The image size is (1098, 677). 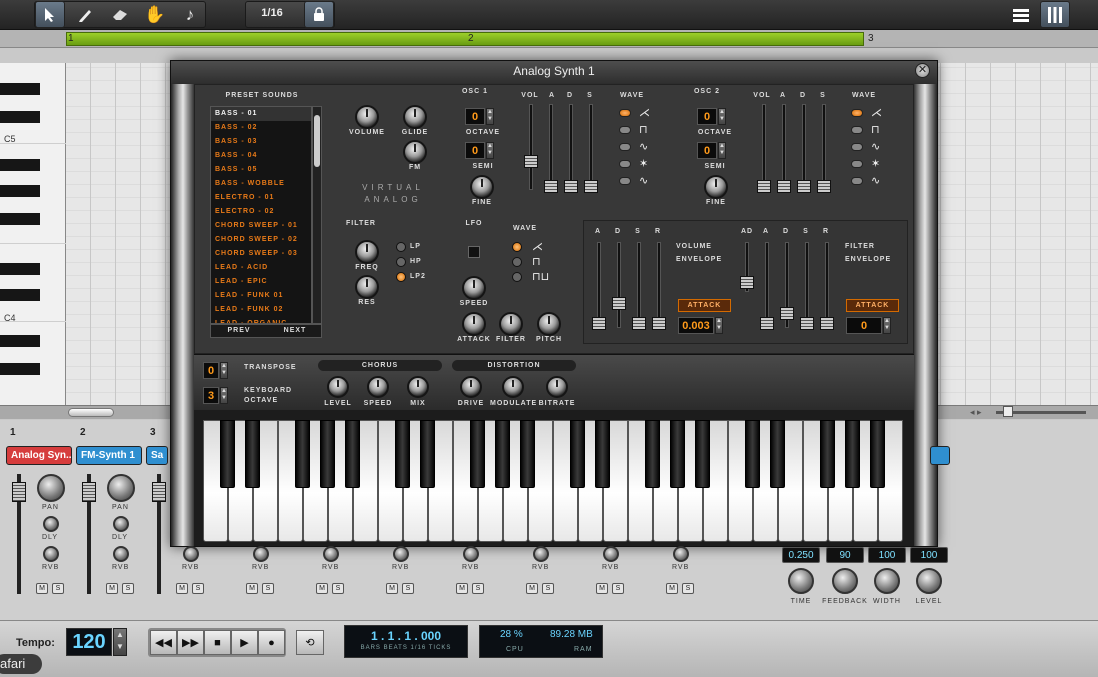 What do you see at coordinates (239, 330) in the screenshot?
I see `prev-button: PREV` at bounding box center [239, 330].